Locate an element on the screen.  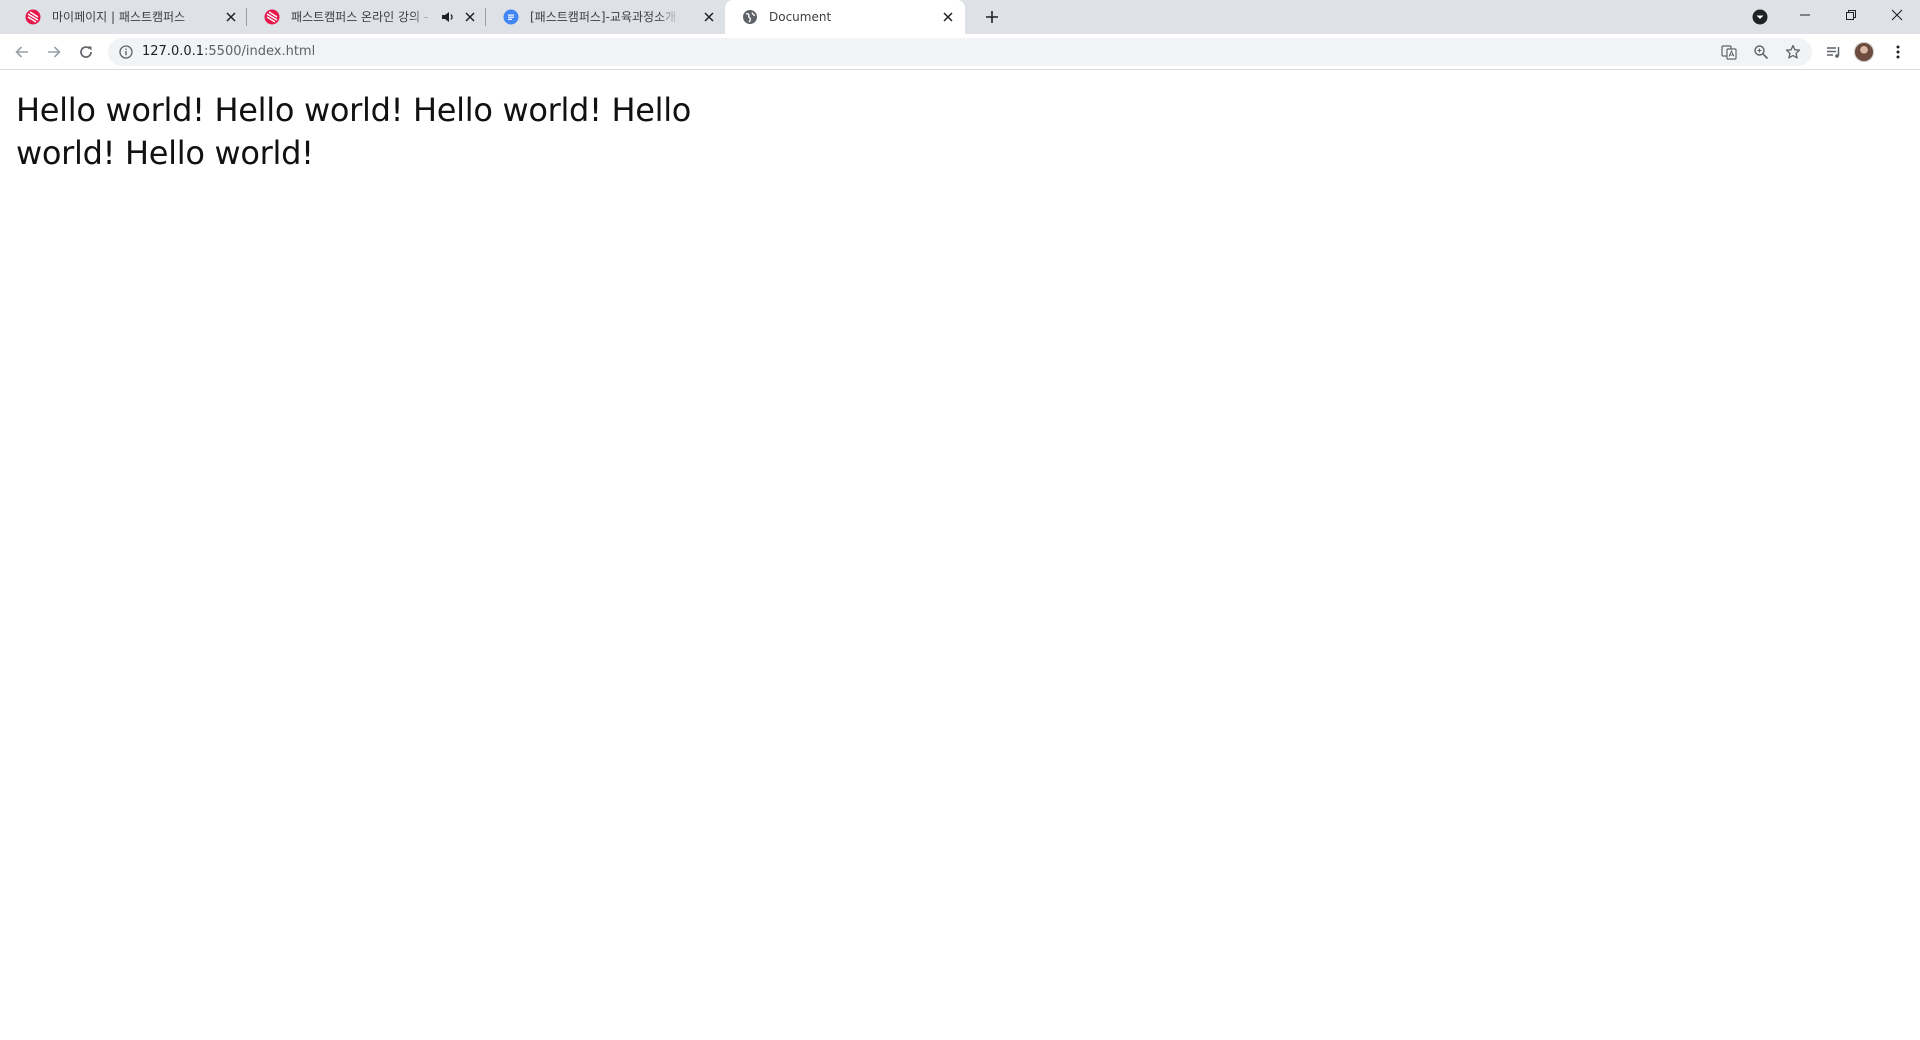
minimize-button is located at coordinates (1805, 15).